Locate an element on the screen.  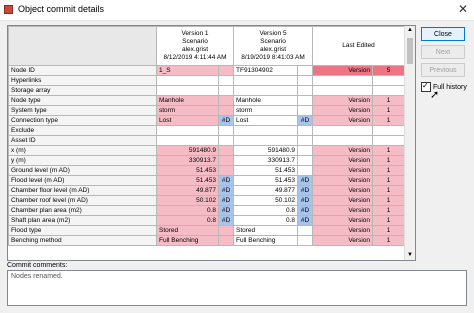
version-1-value: Manhole is located at coordinates (187, 100).